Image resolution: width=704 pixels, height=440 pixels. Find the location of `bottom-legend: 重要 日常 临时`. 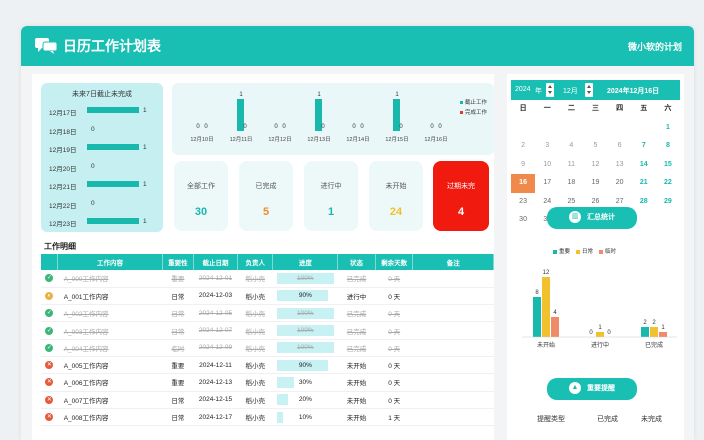

bottom-legend: 重要 日常 临时 is located at coordinates (587, 251).